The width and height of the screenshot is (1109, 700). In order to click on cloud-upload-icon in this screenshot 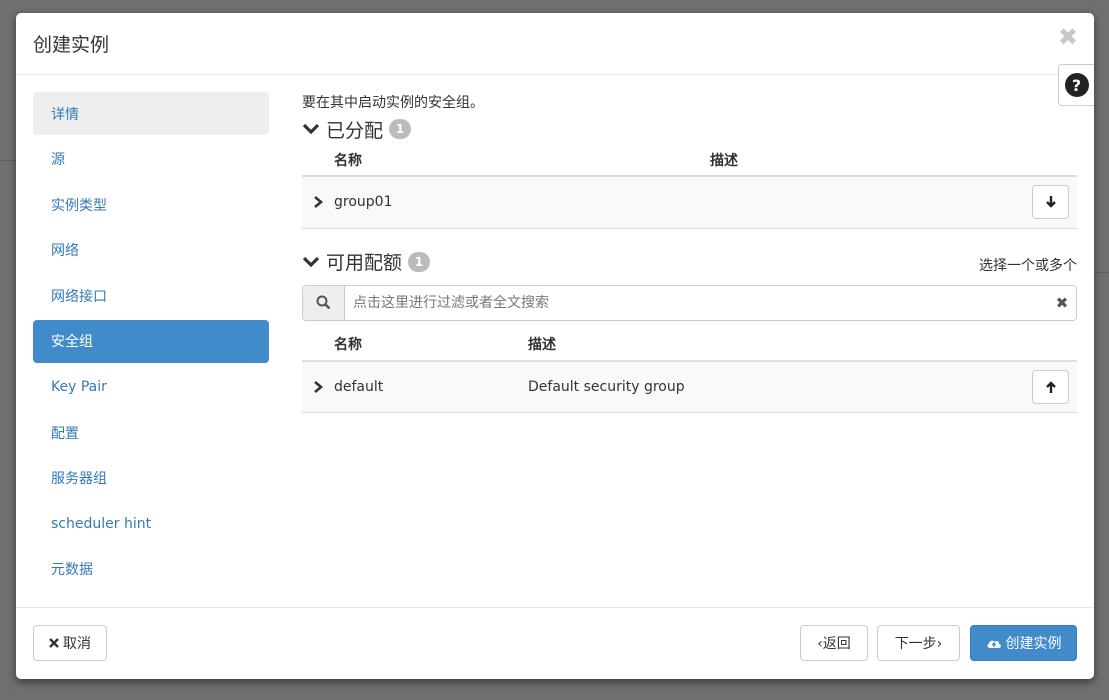, I will do `click(994, 643)`.